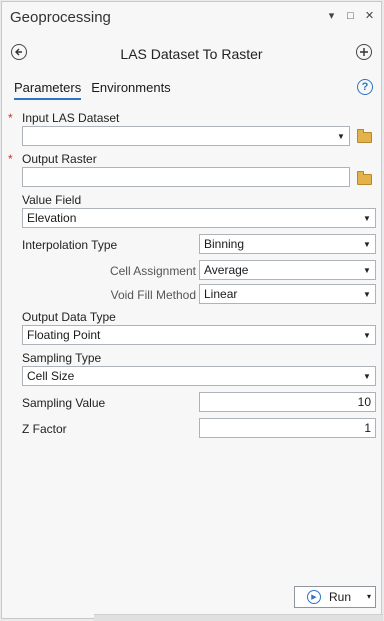  I want to click on sampling-value-label: Sampling Value, so click(64, 403).